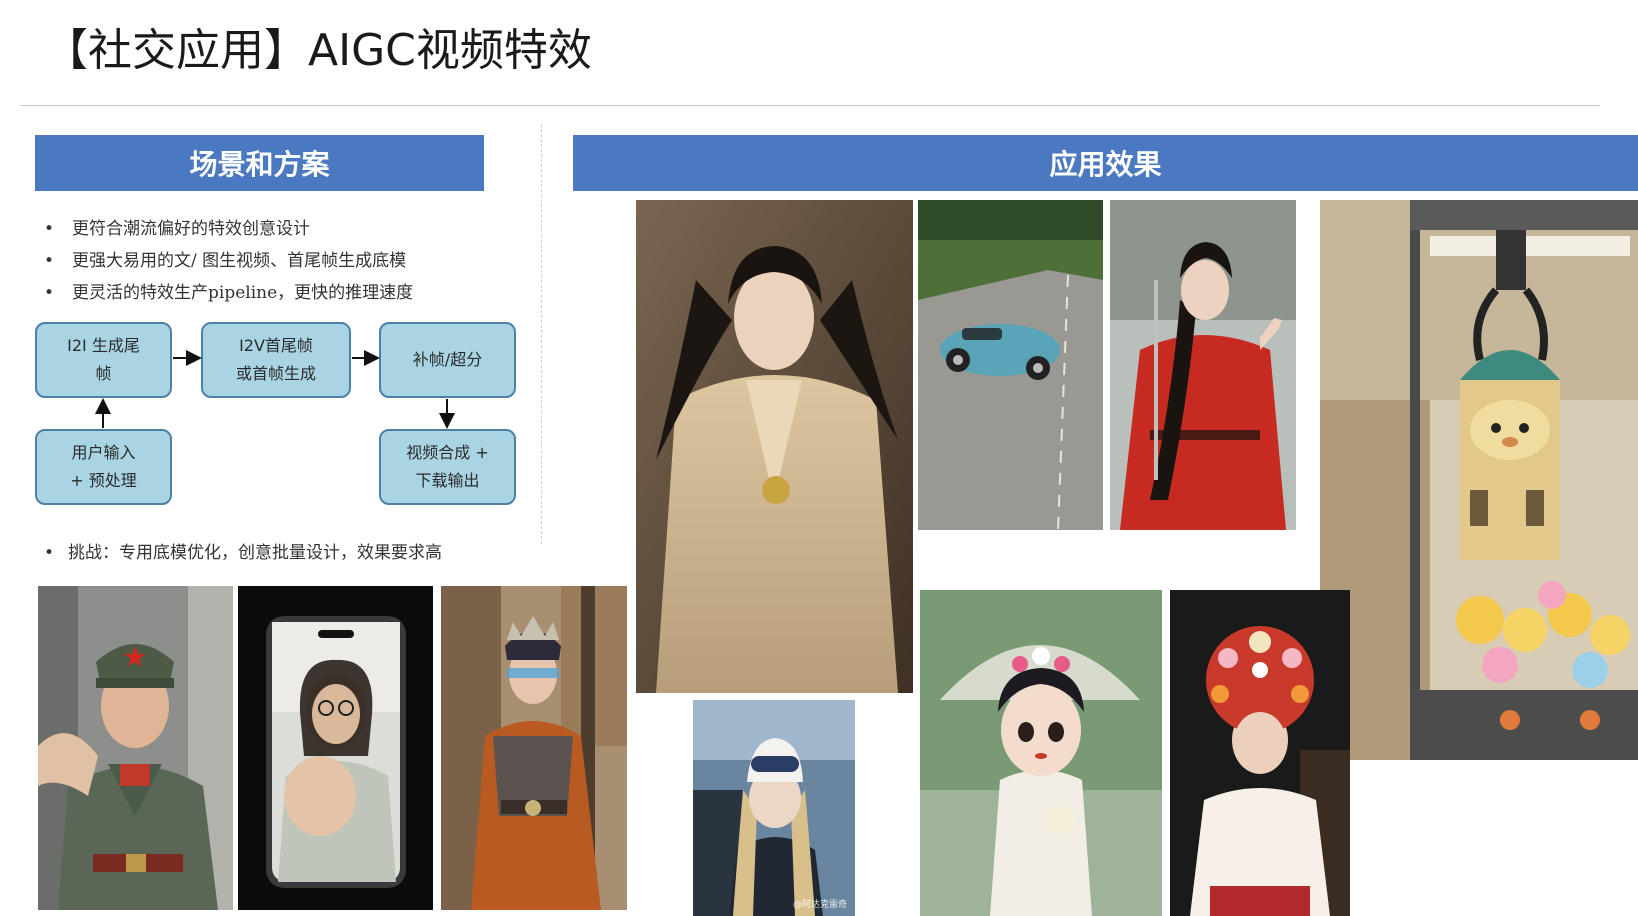 This screenshot has height=916, width=1638. What do you see at coordinates (819, 905) in the screenshot?
I see `watermark-text: @阿达克雷奇` at bounding box center [819, 905].